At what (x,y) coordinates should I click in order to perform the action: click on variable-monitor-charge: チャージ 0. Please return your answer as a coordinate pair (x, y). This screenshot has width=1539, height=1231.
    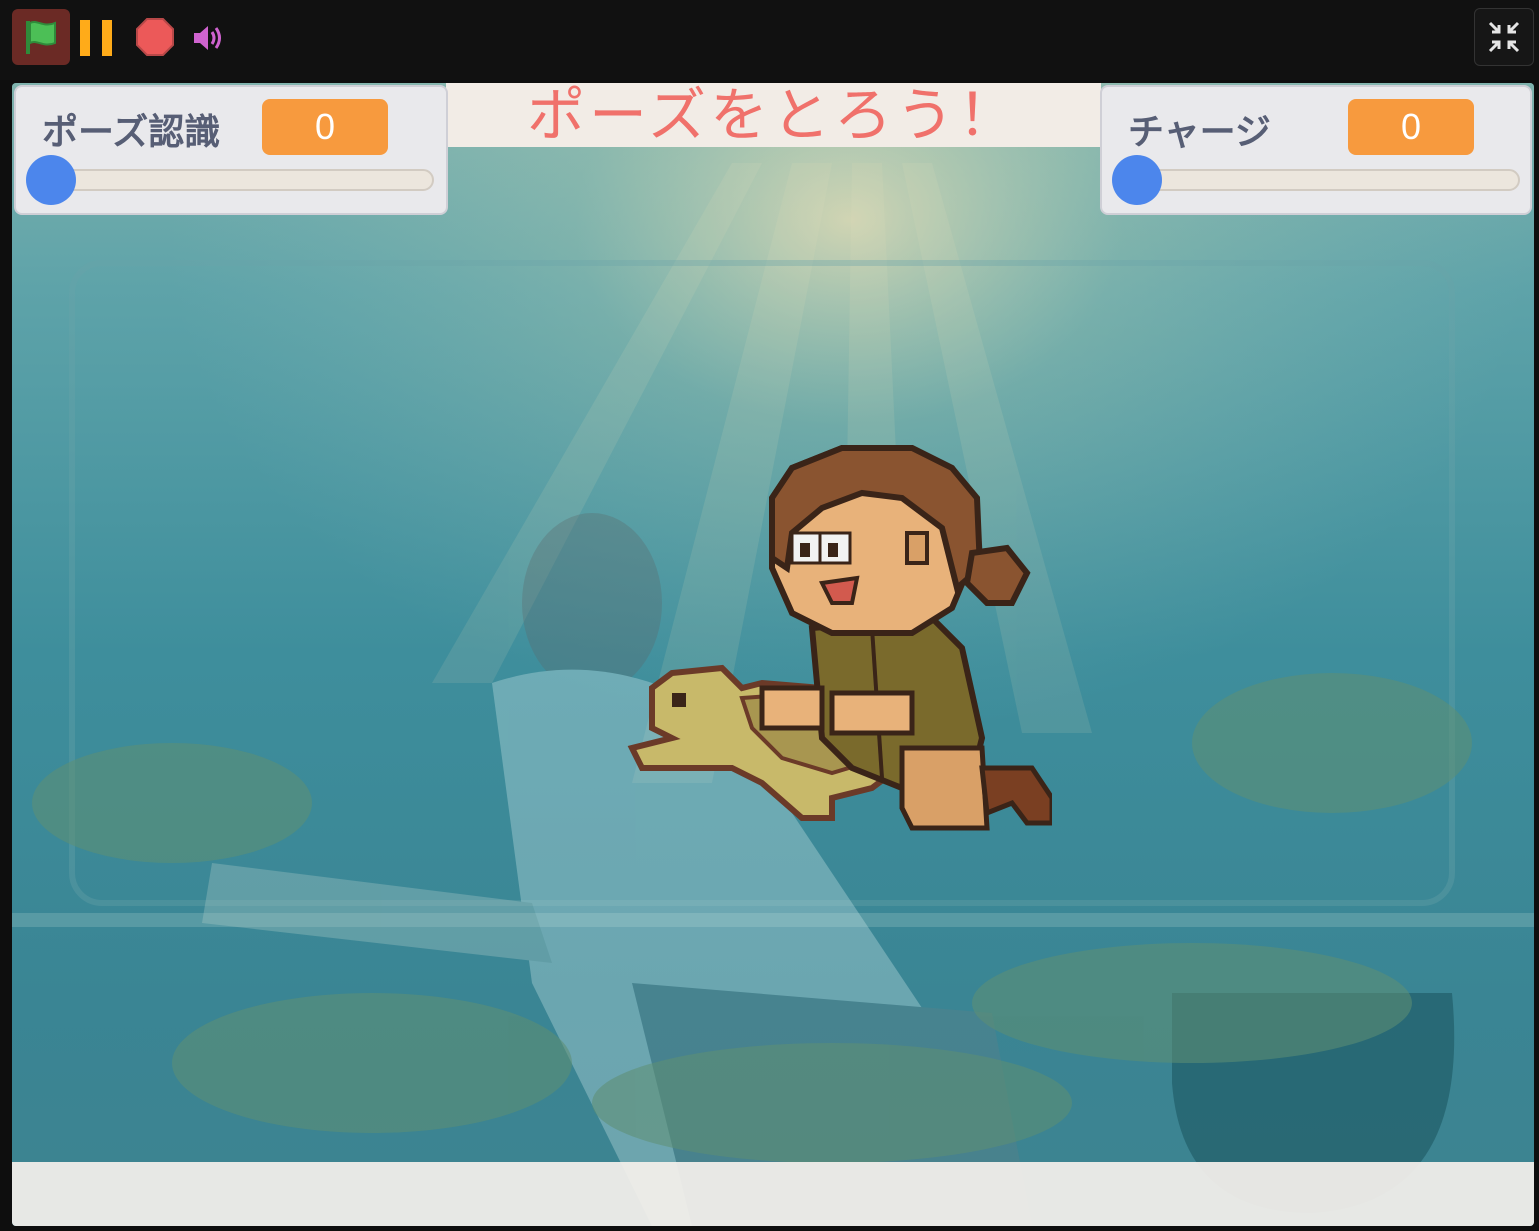
    Looking at the image, I should click on (1316, 150).